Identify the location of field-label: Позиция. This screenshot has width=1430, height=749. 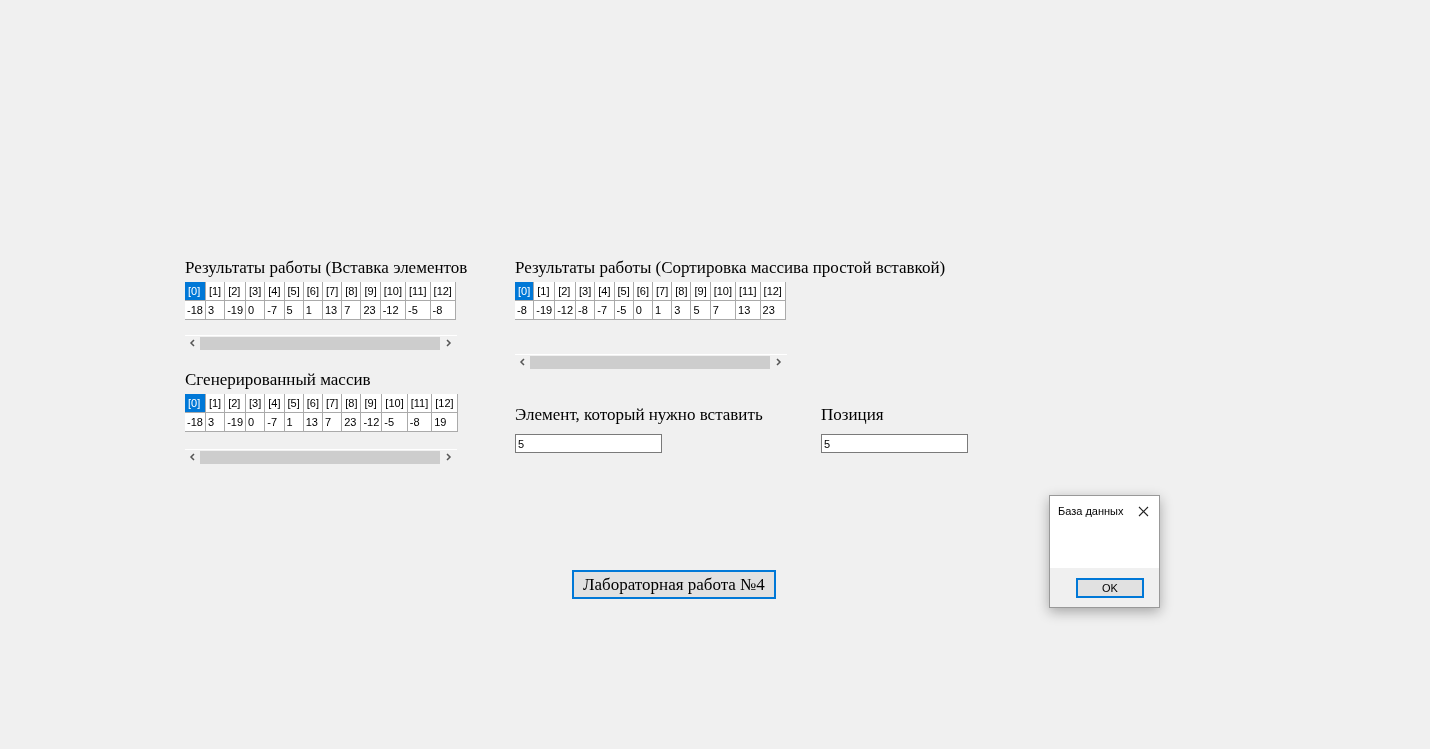
(853, 415).